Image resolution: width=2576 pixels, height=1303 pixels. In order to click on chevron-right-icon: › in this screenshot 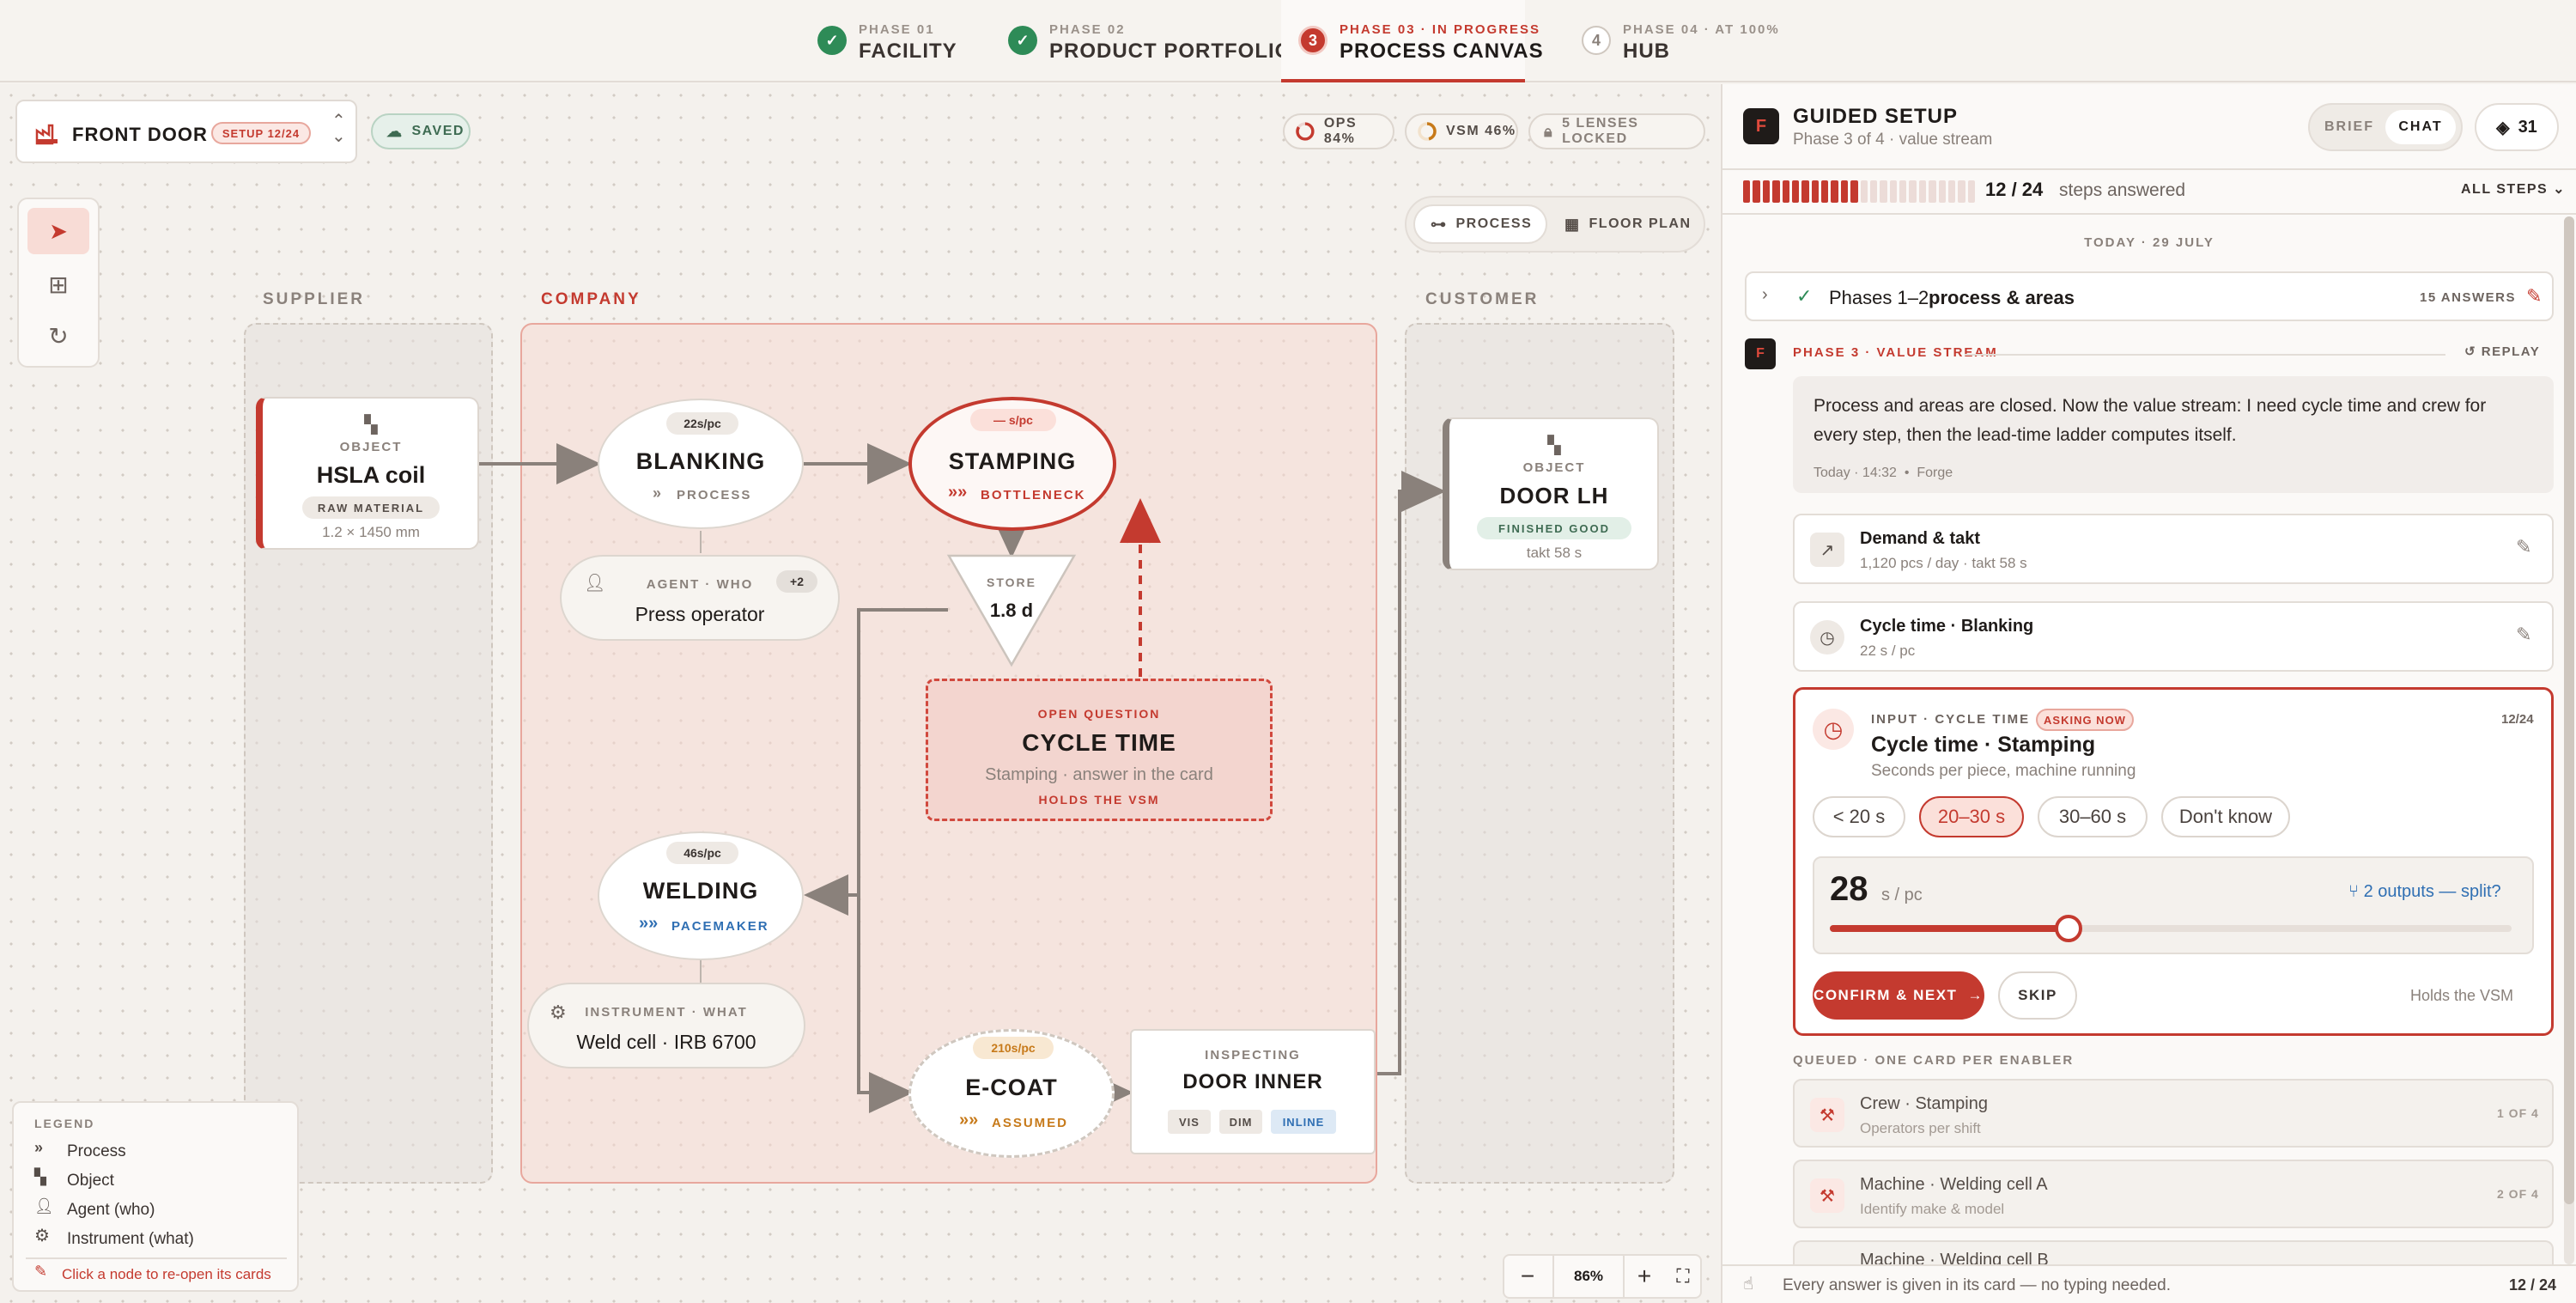, I will do `click(1765, 295)`.